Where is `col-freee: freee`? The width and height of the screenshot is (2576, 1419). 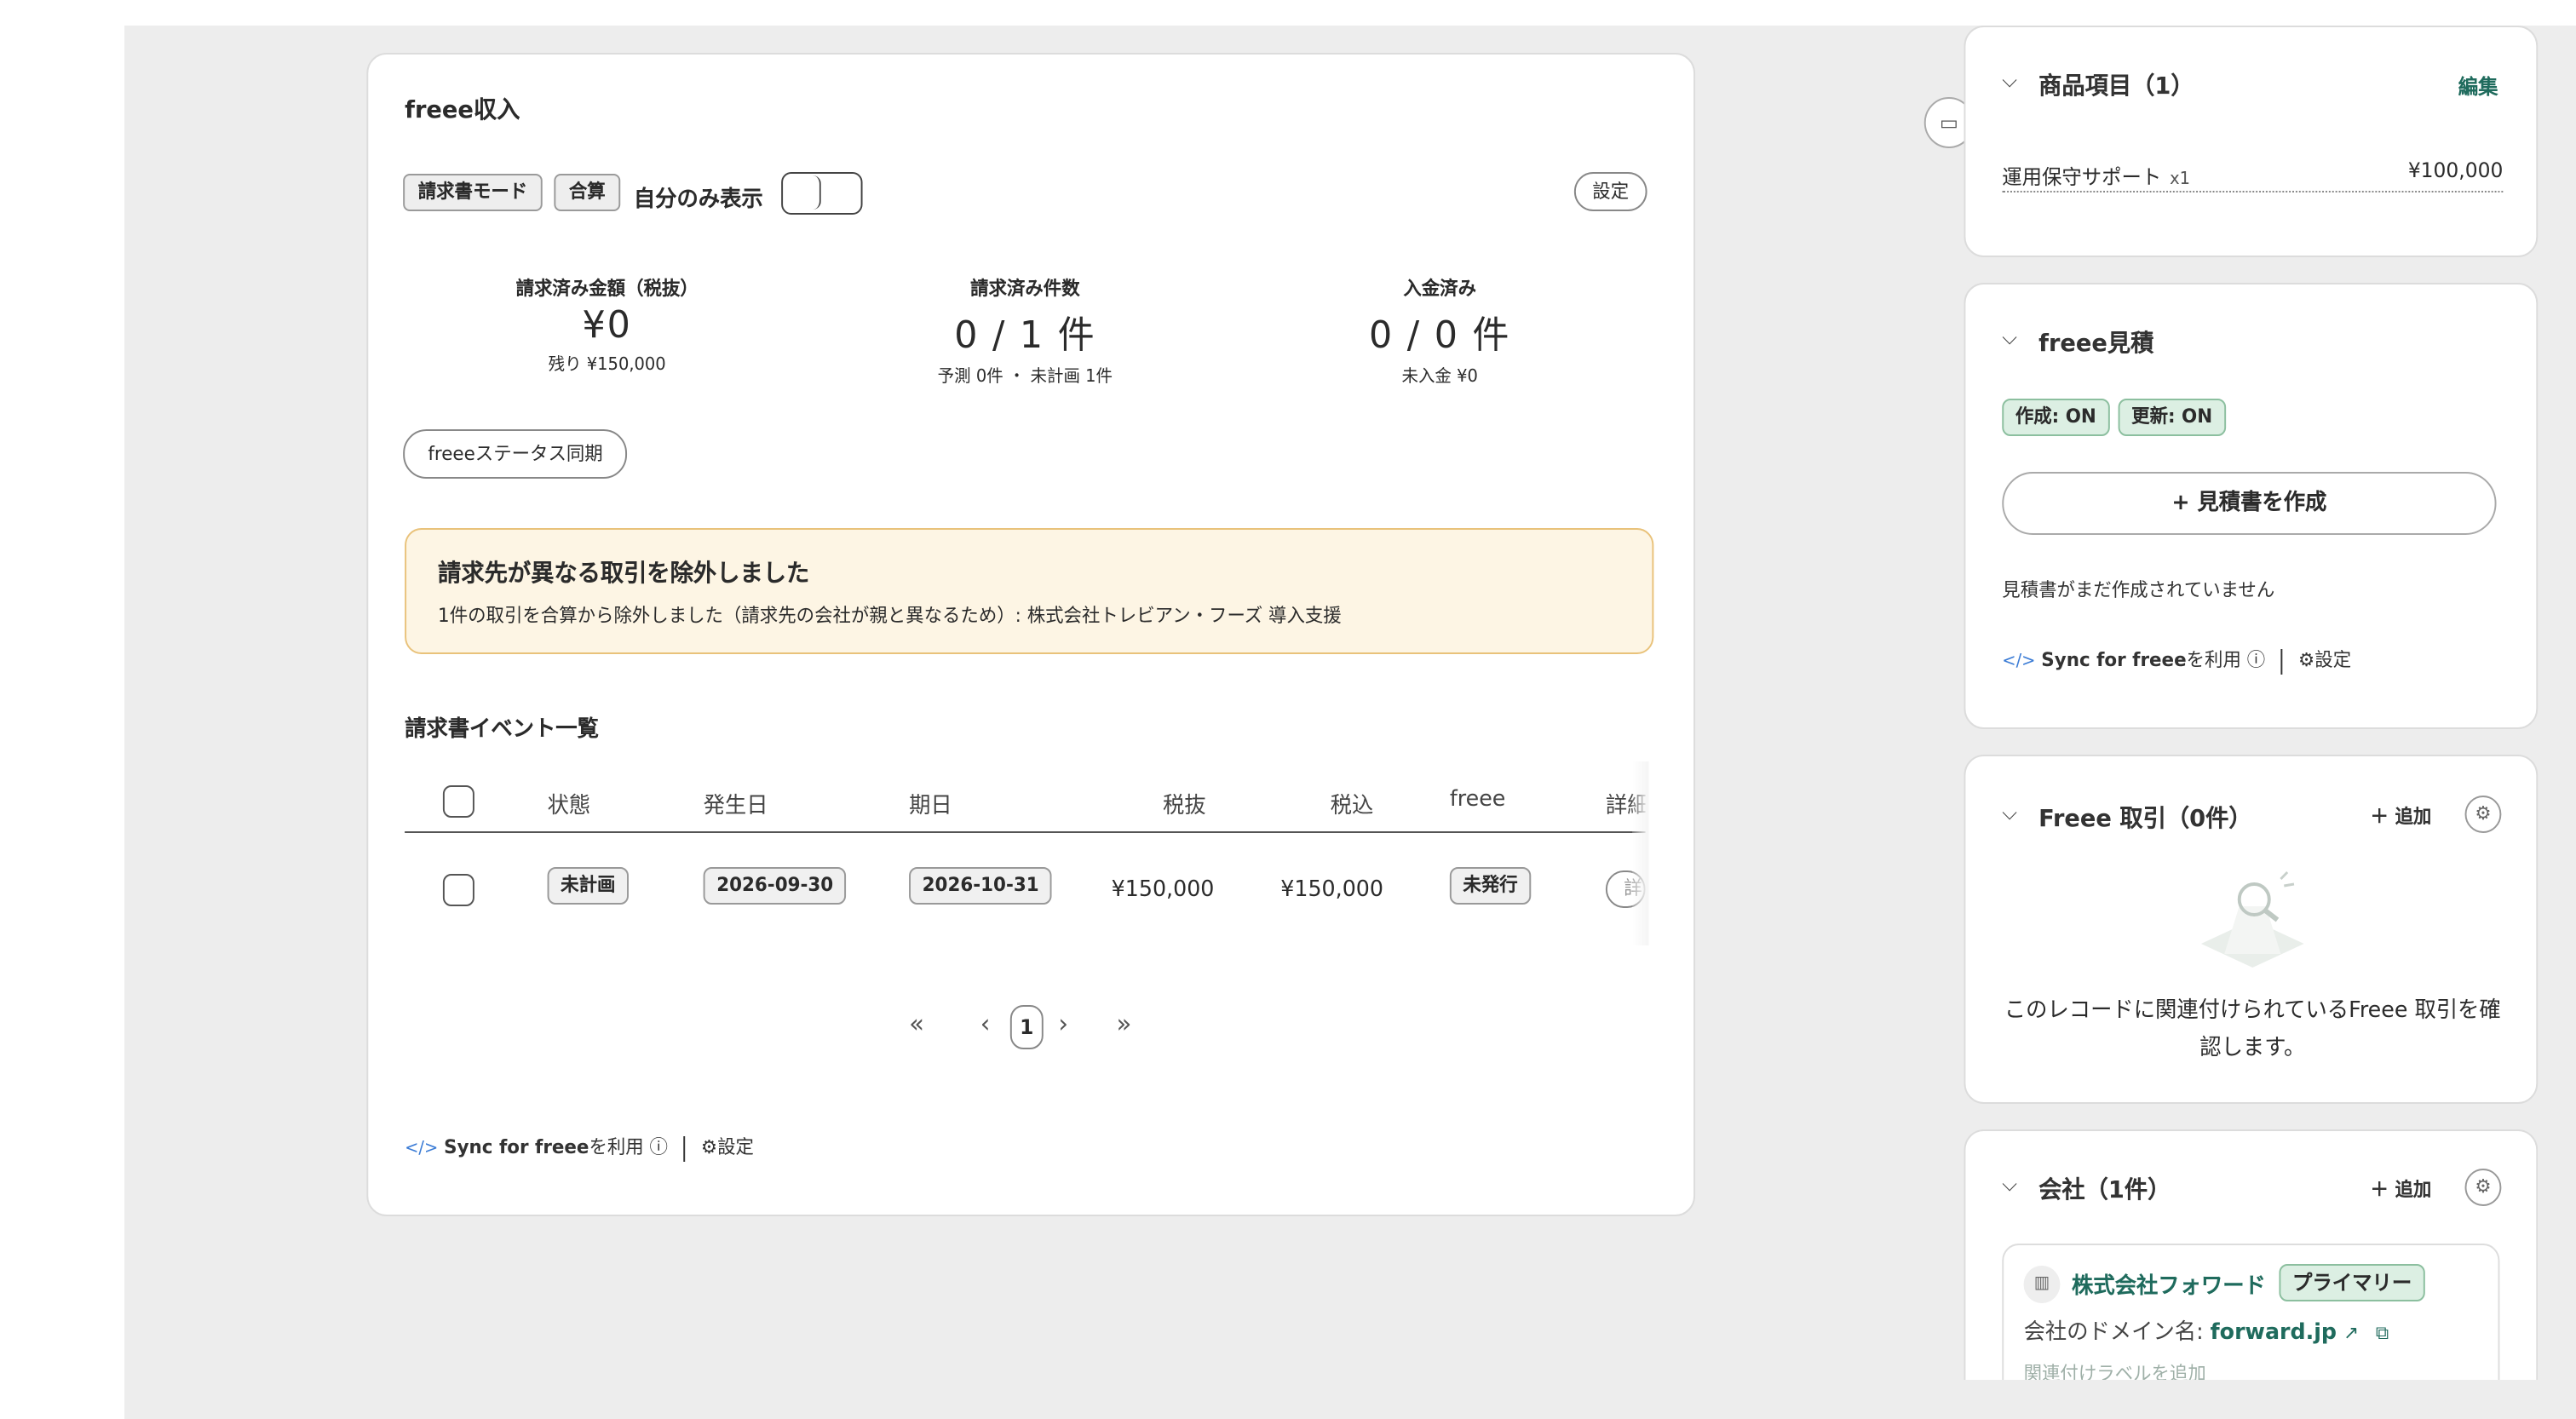 col-freee: freee is located at coordinates (1478, 800).